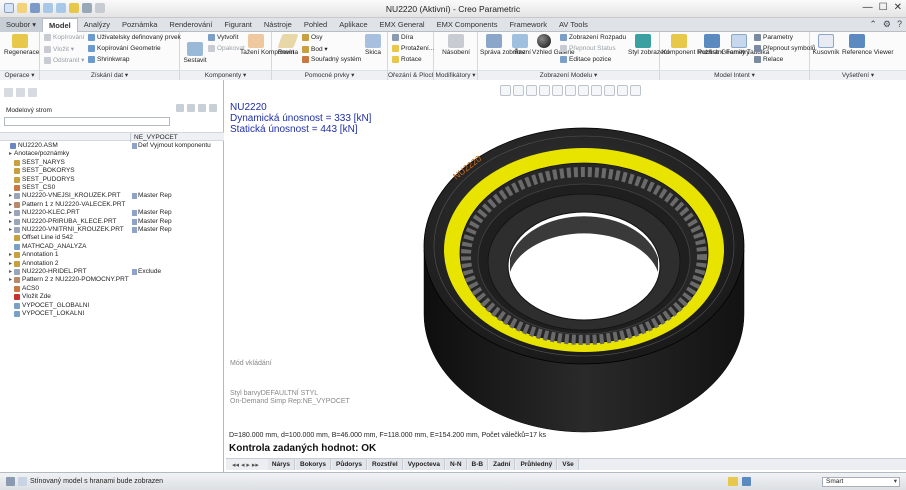  Describe the element at coordinates (609, 90) in the screenshot. I see `datum-display-icon` at that location.